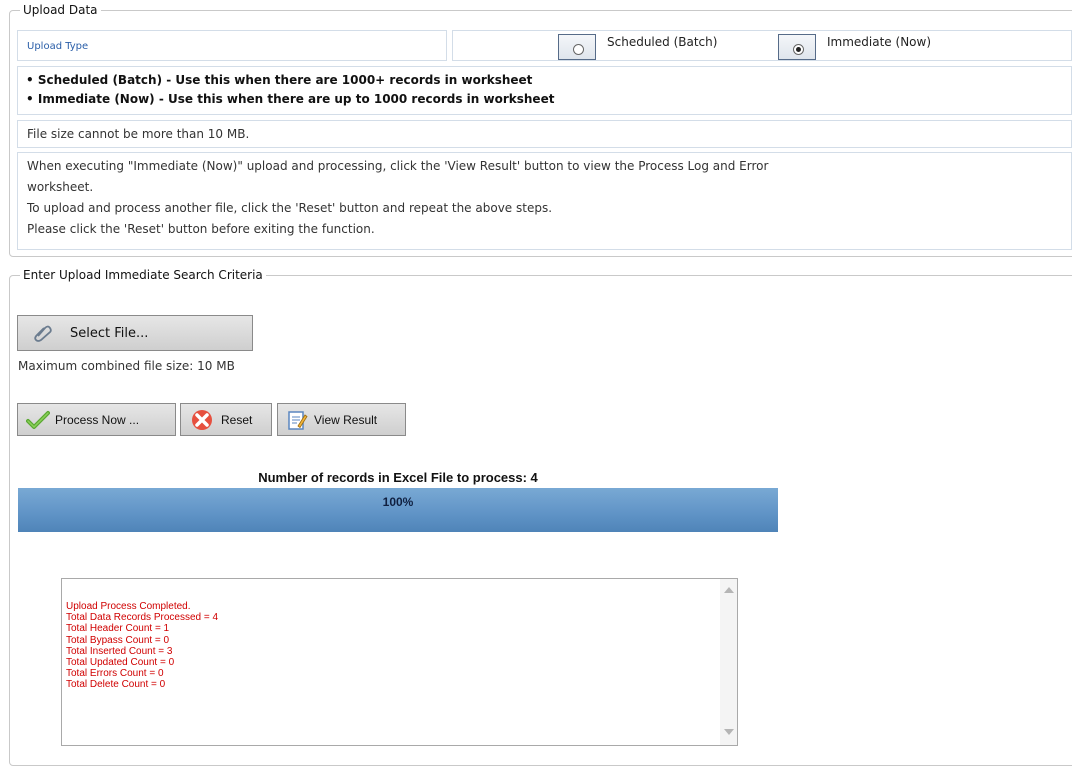  Describe the element at coordinates (398, 502) in the screenshot. I see `progress-label: 100%` at that location.